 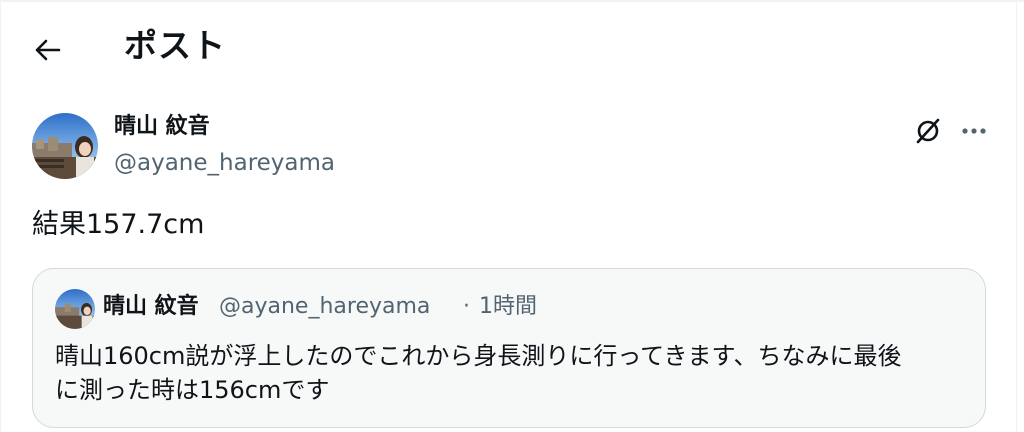 What do you see at coordinates (508, 307) in the screenshot?
I see `quoted-timestamp: 1時間` at bounding box center [508, 307].